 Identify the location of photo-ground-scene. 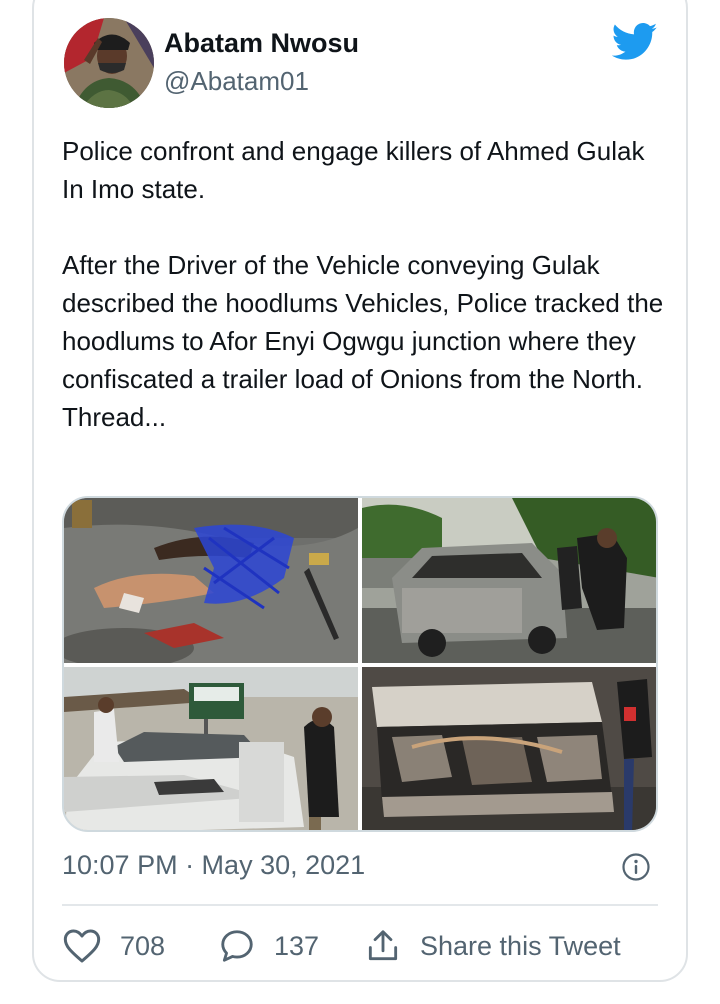
(211, 580).